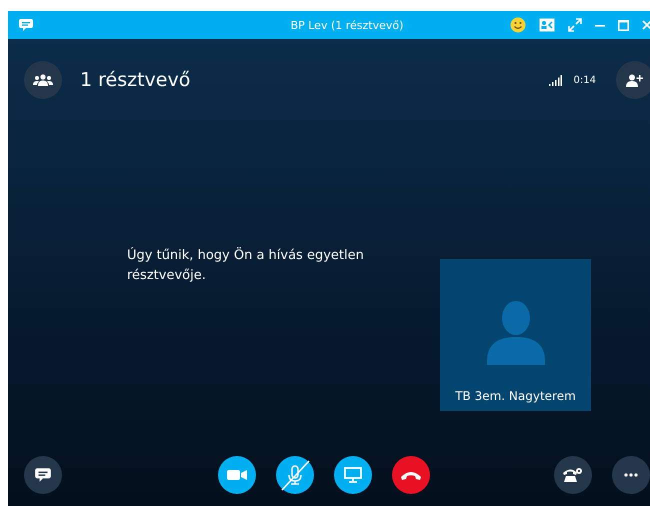 The height and width of the screenshot is (506, 650). I want to click on call-timer: 0:14, so click(585, 80).